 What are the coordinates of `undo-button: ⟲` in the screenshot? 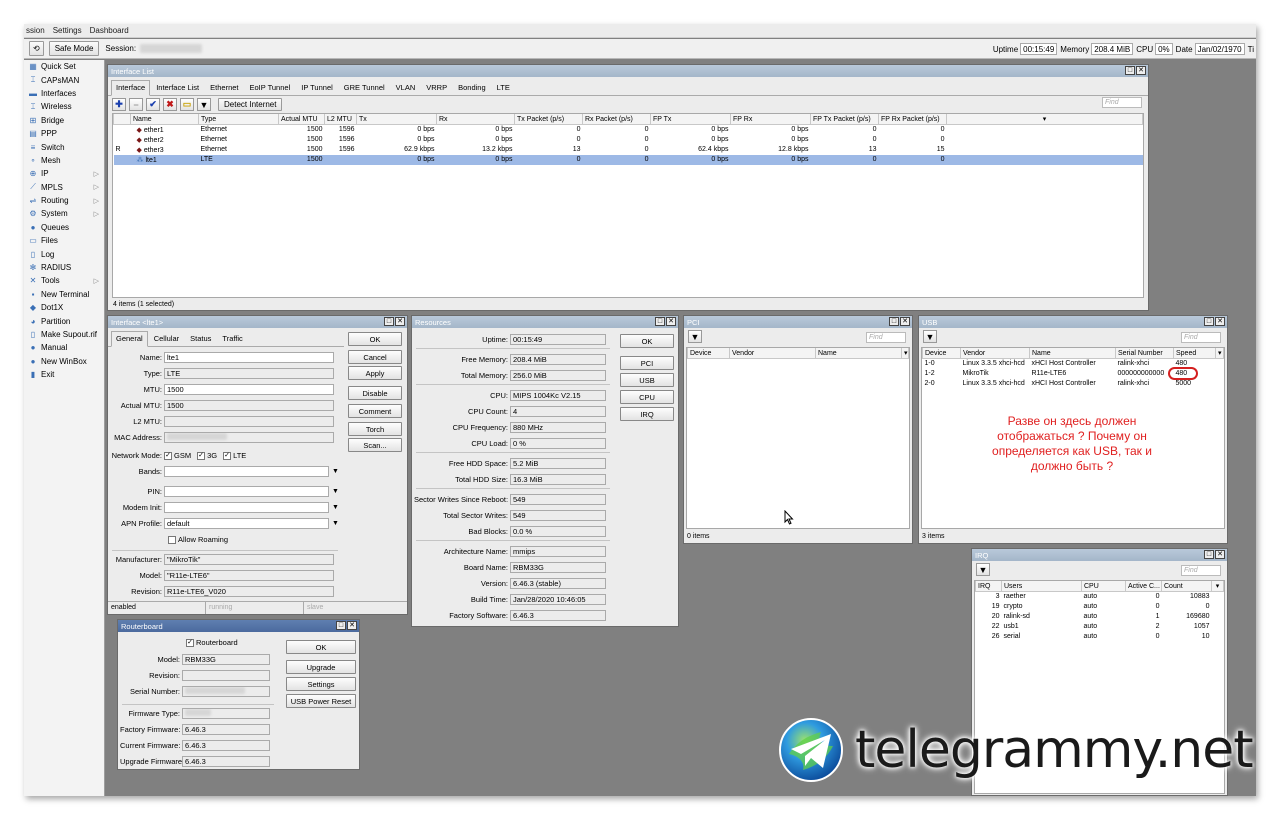 It's located at (36, 48).